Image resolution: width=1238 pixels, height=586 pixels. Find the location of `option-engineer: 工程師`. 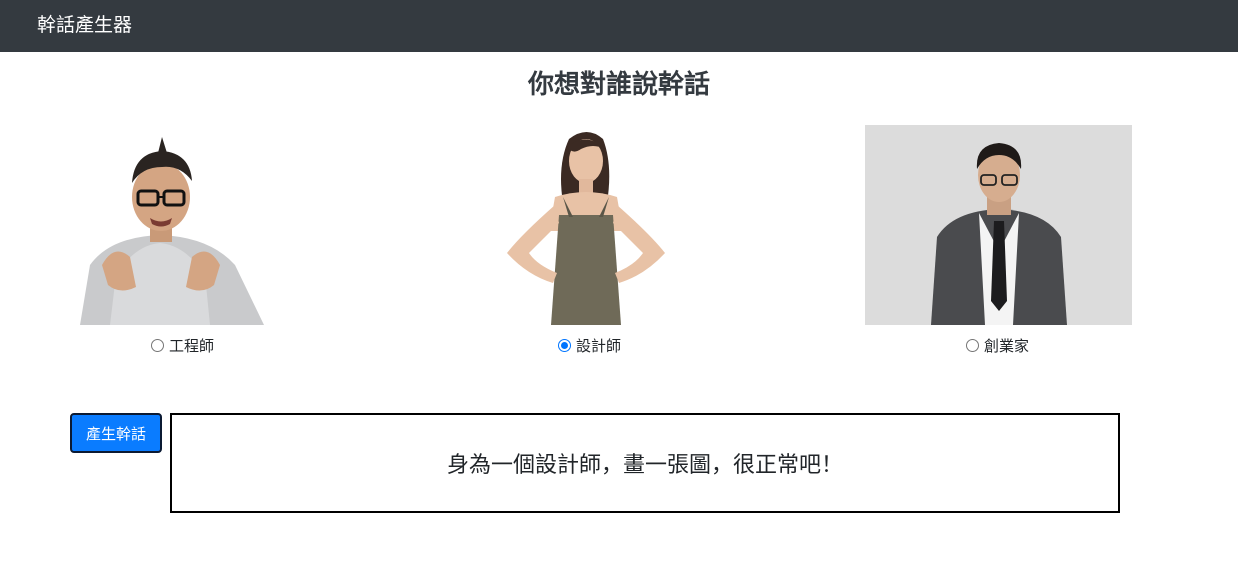

option-engineer: 工程師 is located at coordinates (182, 345).